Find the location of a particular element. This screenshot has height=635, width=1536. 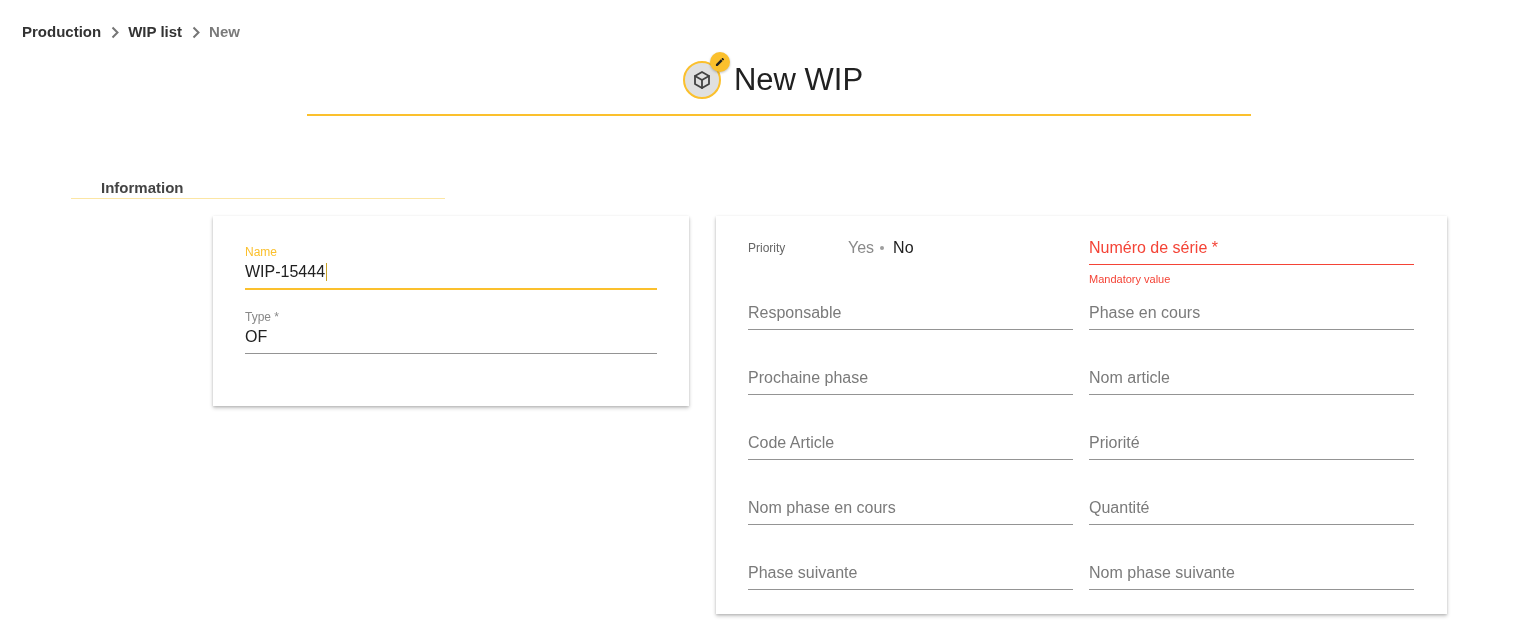

page-title: New WIP is located at coordinates (798, 80).